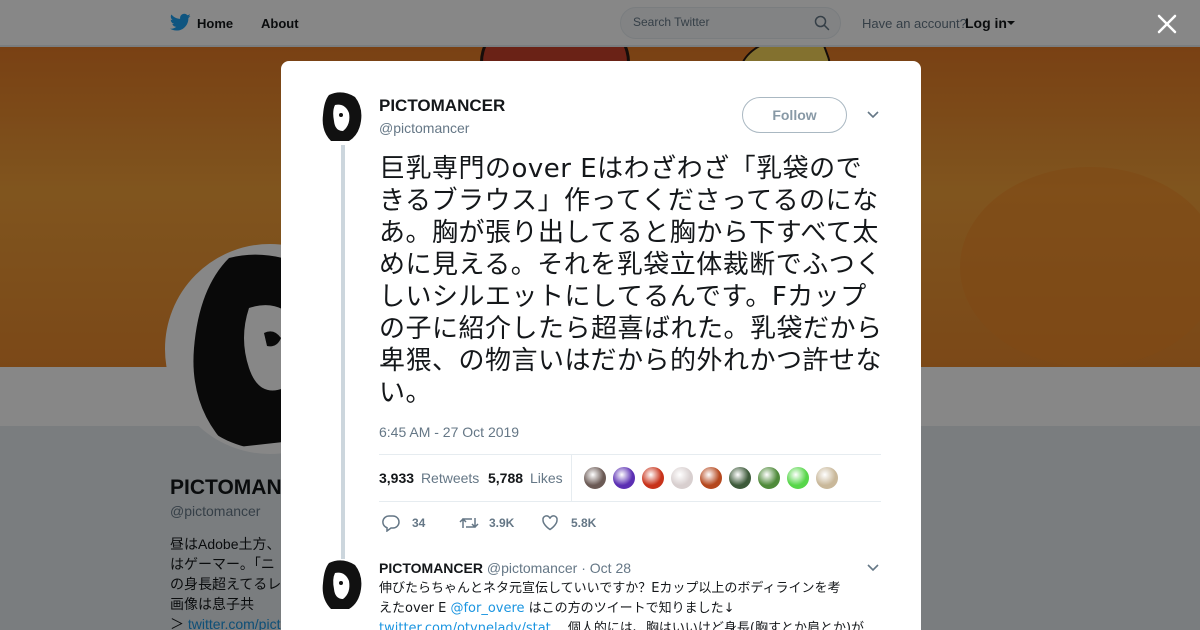 The width and height of the screenshot is (1200, 630). What do you see at coordinates (419, 523) in the screenshot?
I see `reply-count: 34` at bounding box center [419, 523].